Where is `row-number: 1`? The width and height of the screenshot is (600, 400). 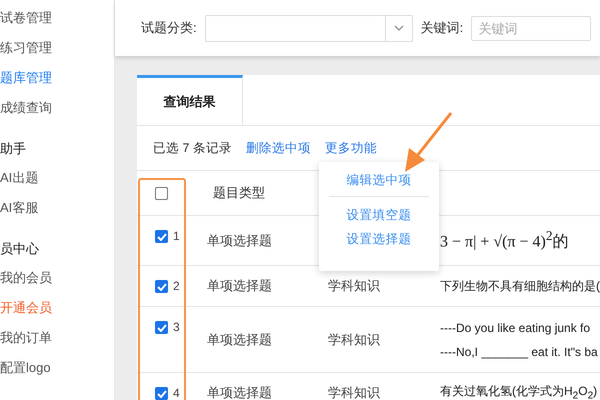
row-number: 1 is located at coordinates (176, 236).